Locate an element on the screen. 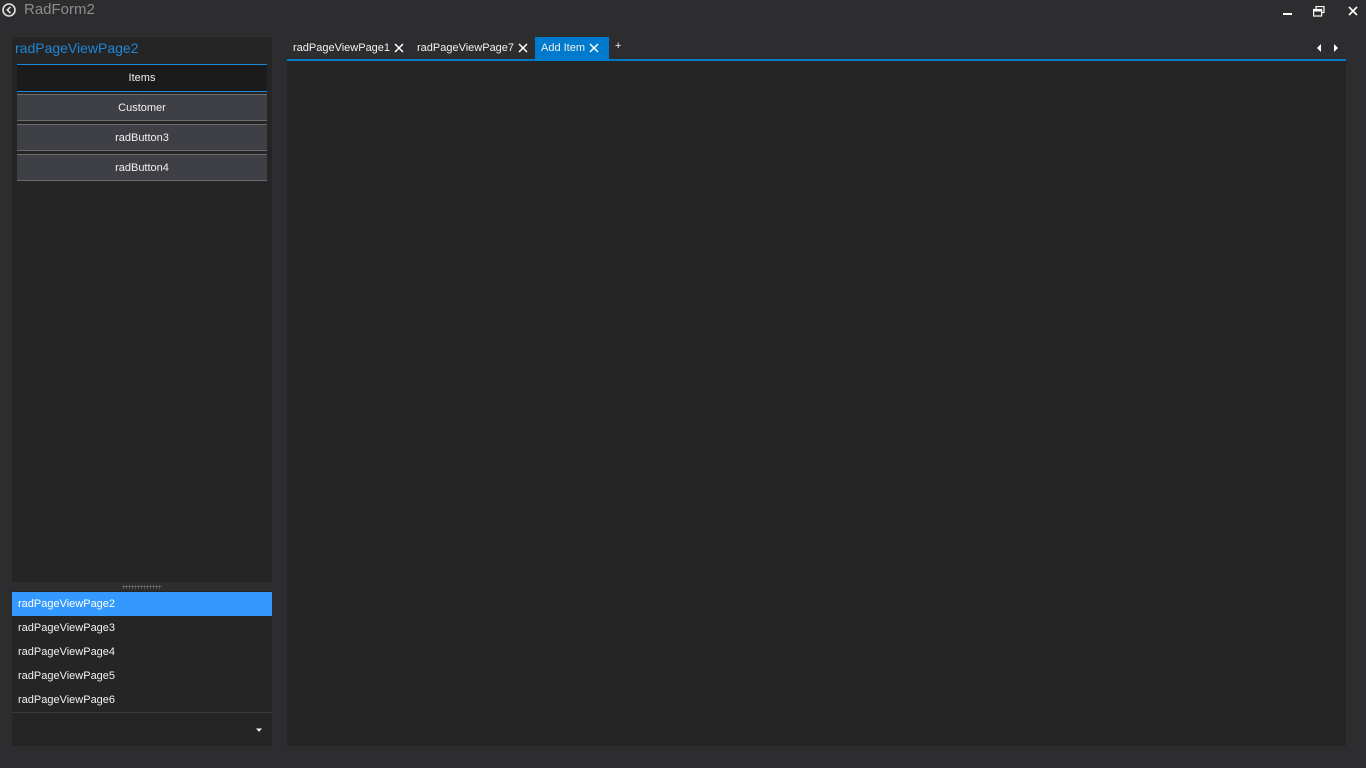  restore-button is located at coordinates (1319, 11).